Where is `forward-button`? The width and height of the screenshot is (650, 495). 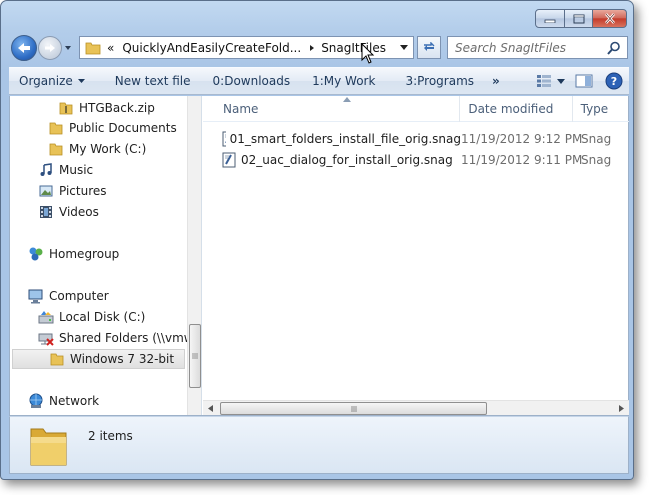
forward-button is located at coordinates (50, 48).